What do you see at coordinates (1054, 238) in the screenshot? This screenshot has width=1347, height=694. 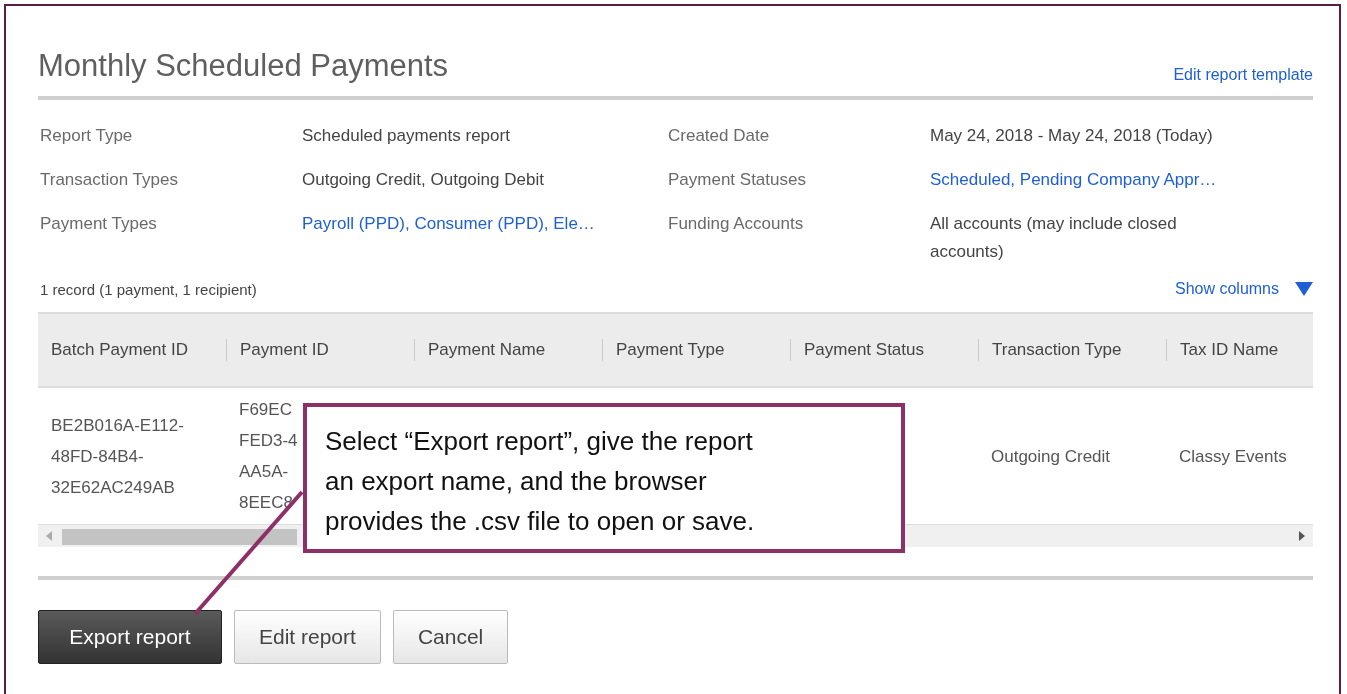 I see `detail-value: All accounts (may include closed accounts)` at bounding box center [1054, 238].